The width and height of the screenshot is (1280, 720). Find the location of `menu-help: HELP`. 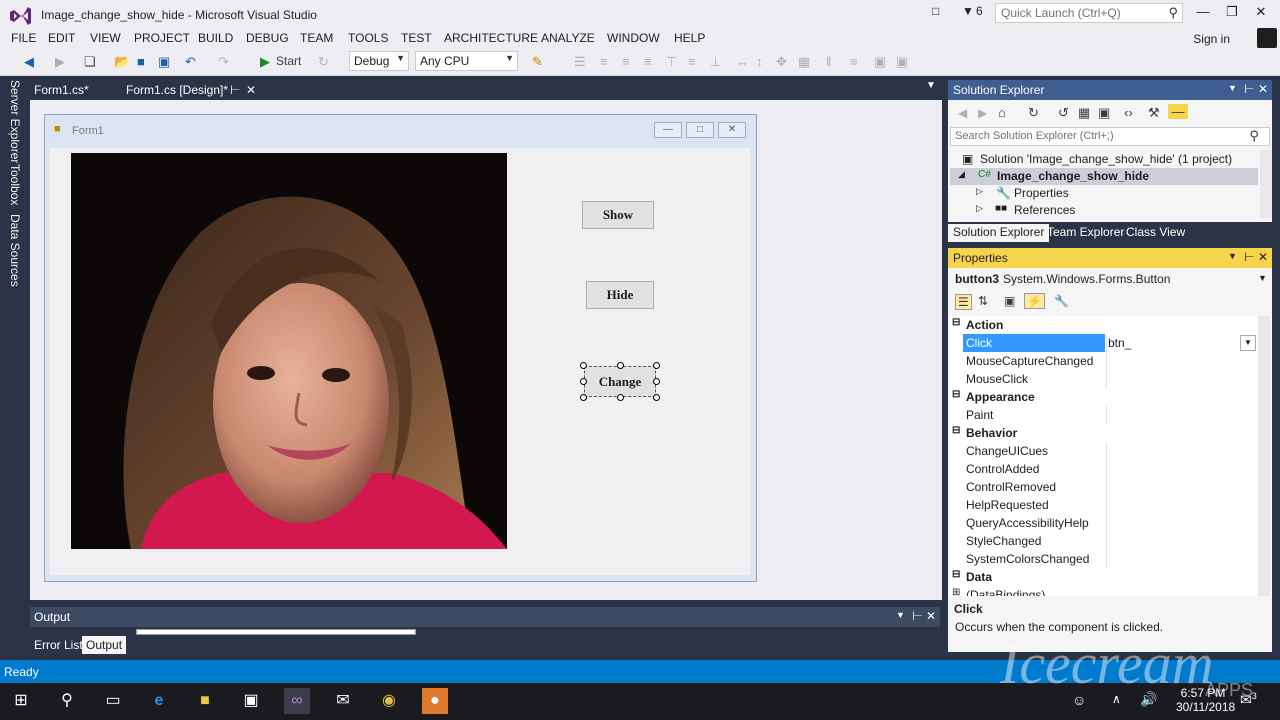

menu-help: HELP is located at coordinates (689, 38).